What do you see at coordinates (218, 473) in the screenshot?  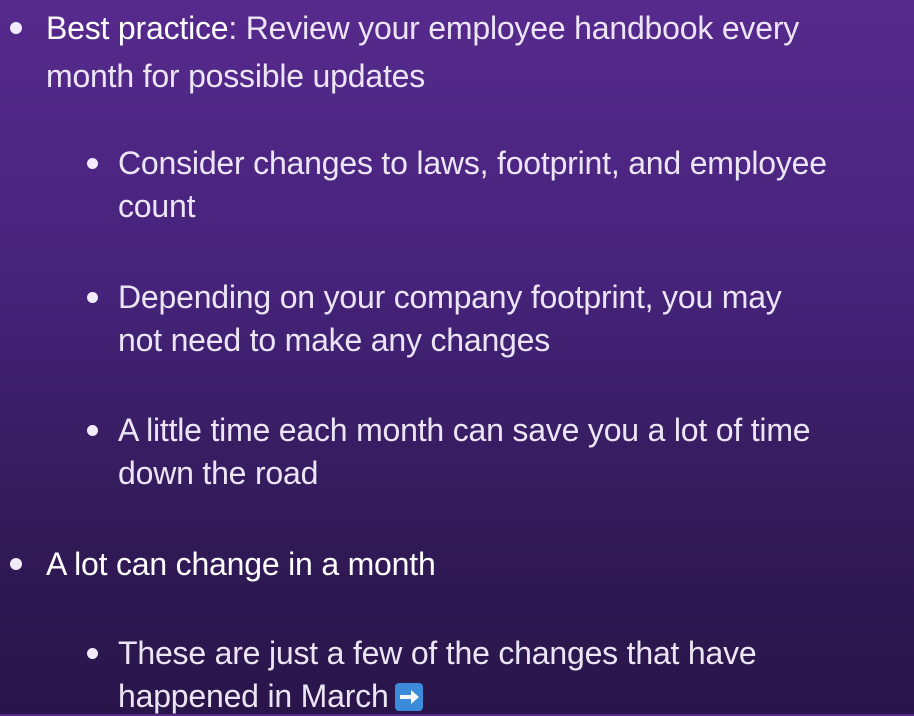 I see `sub-bullet-line2: down the road` at bounding box center [218, 473].